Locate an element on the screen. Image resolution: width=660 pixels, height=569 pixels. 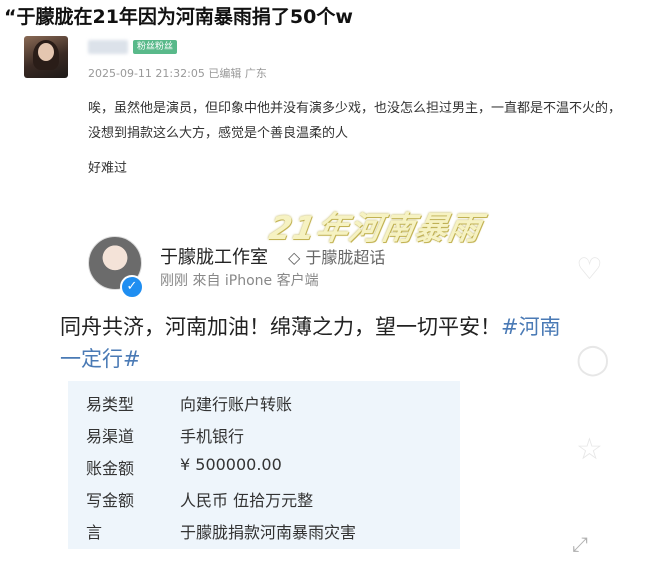
row-label: 易渠道 is located at coordinates (110, 436).